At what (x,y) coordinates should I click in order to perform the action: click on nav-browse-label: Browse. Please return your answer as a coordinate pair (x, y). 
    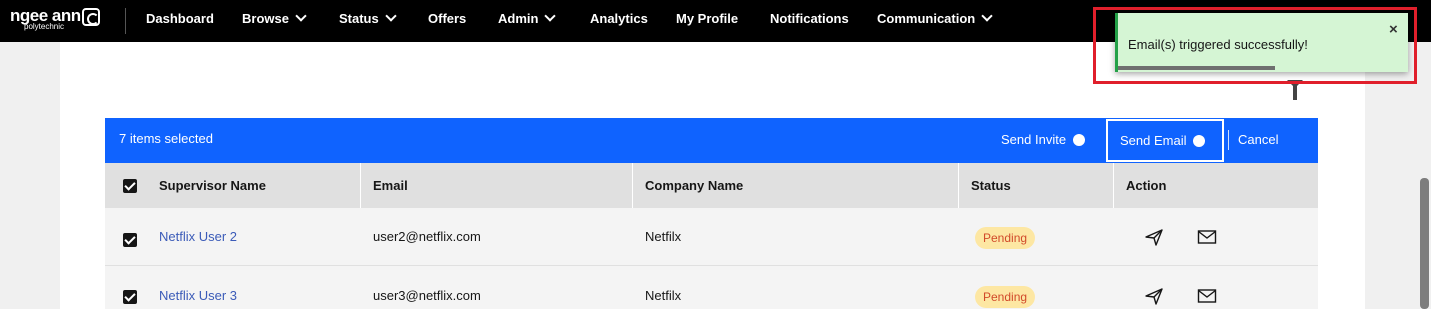
    Looking at the image, I should click on (265, 18).